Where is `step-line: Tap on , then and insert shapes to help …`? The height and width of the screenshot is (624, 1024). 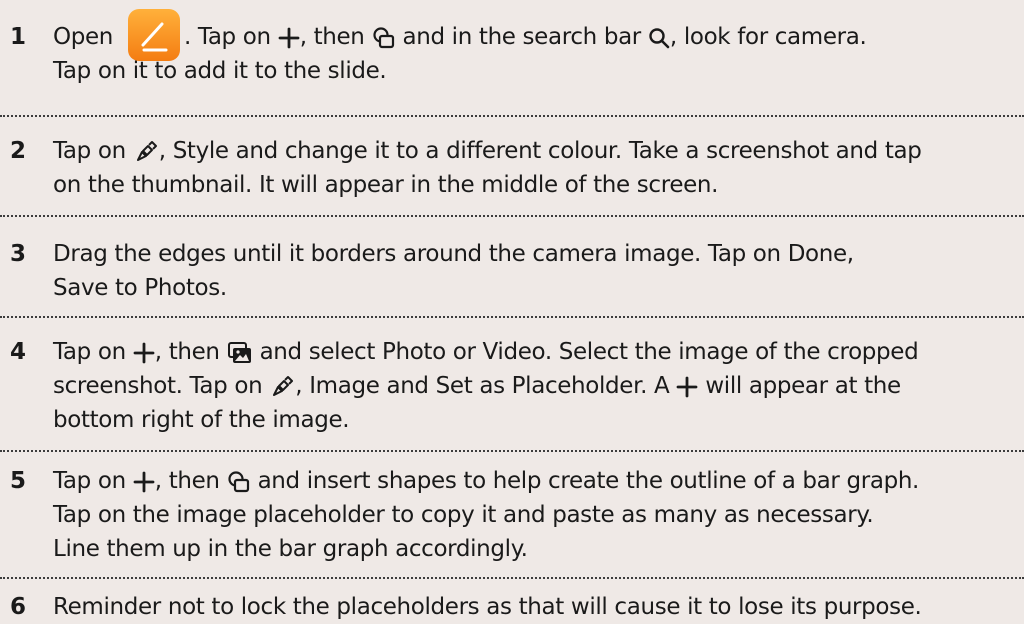 step-line: Tap on , then and insert shapes to help … is located at coordinates (486, 481).